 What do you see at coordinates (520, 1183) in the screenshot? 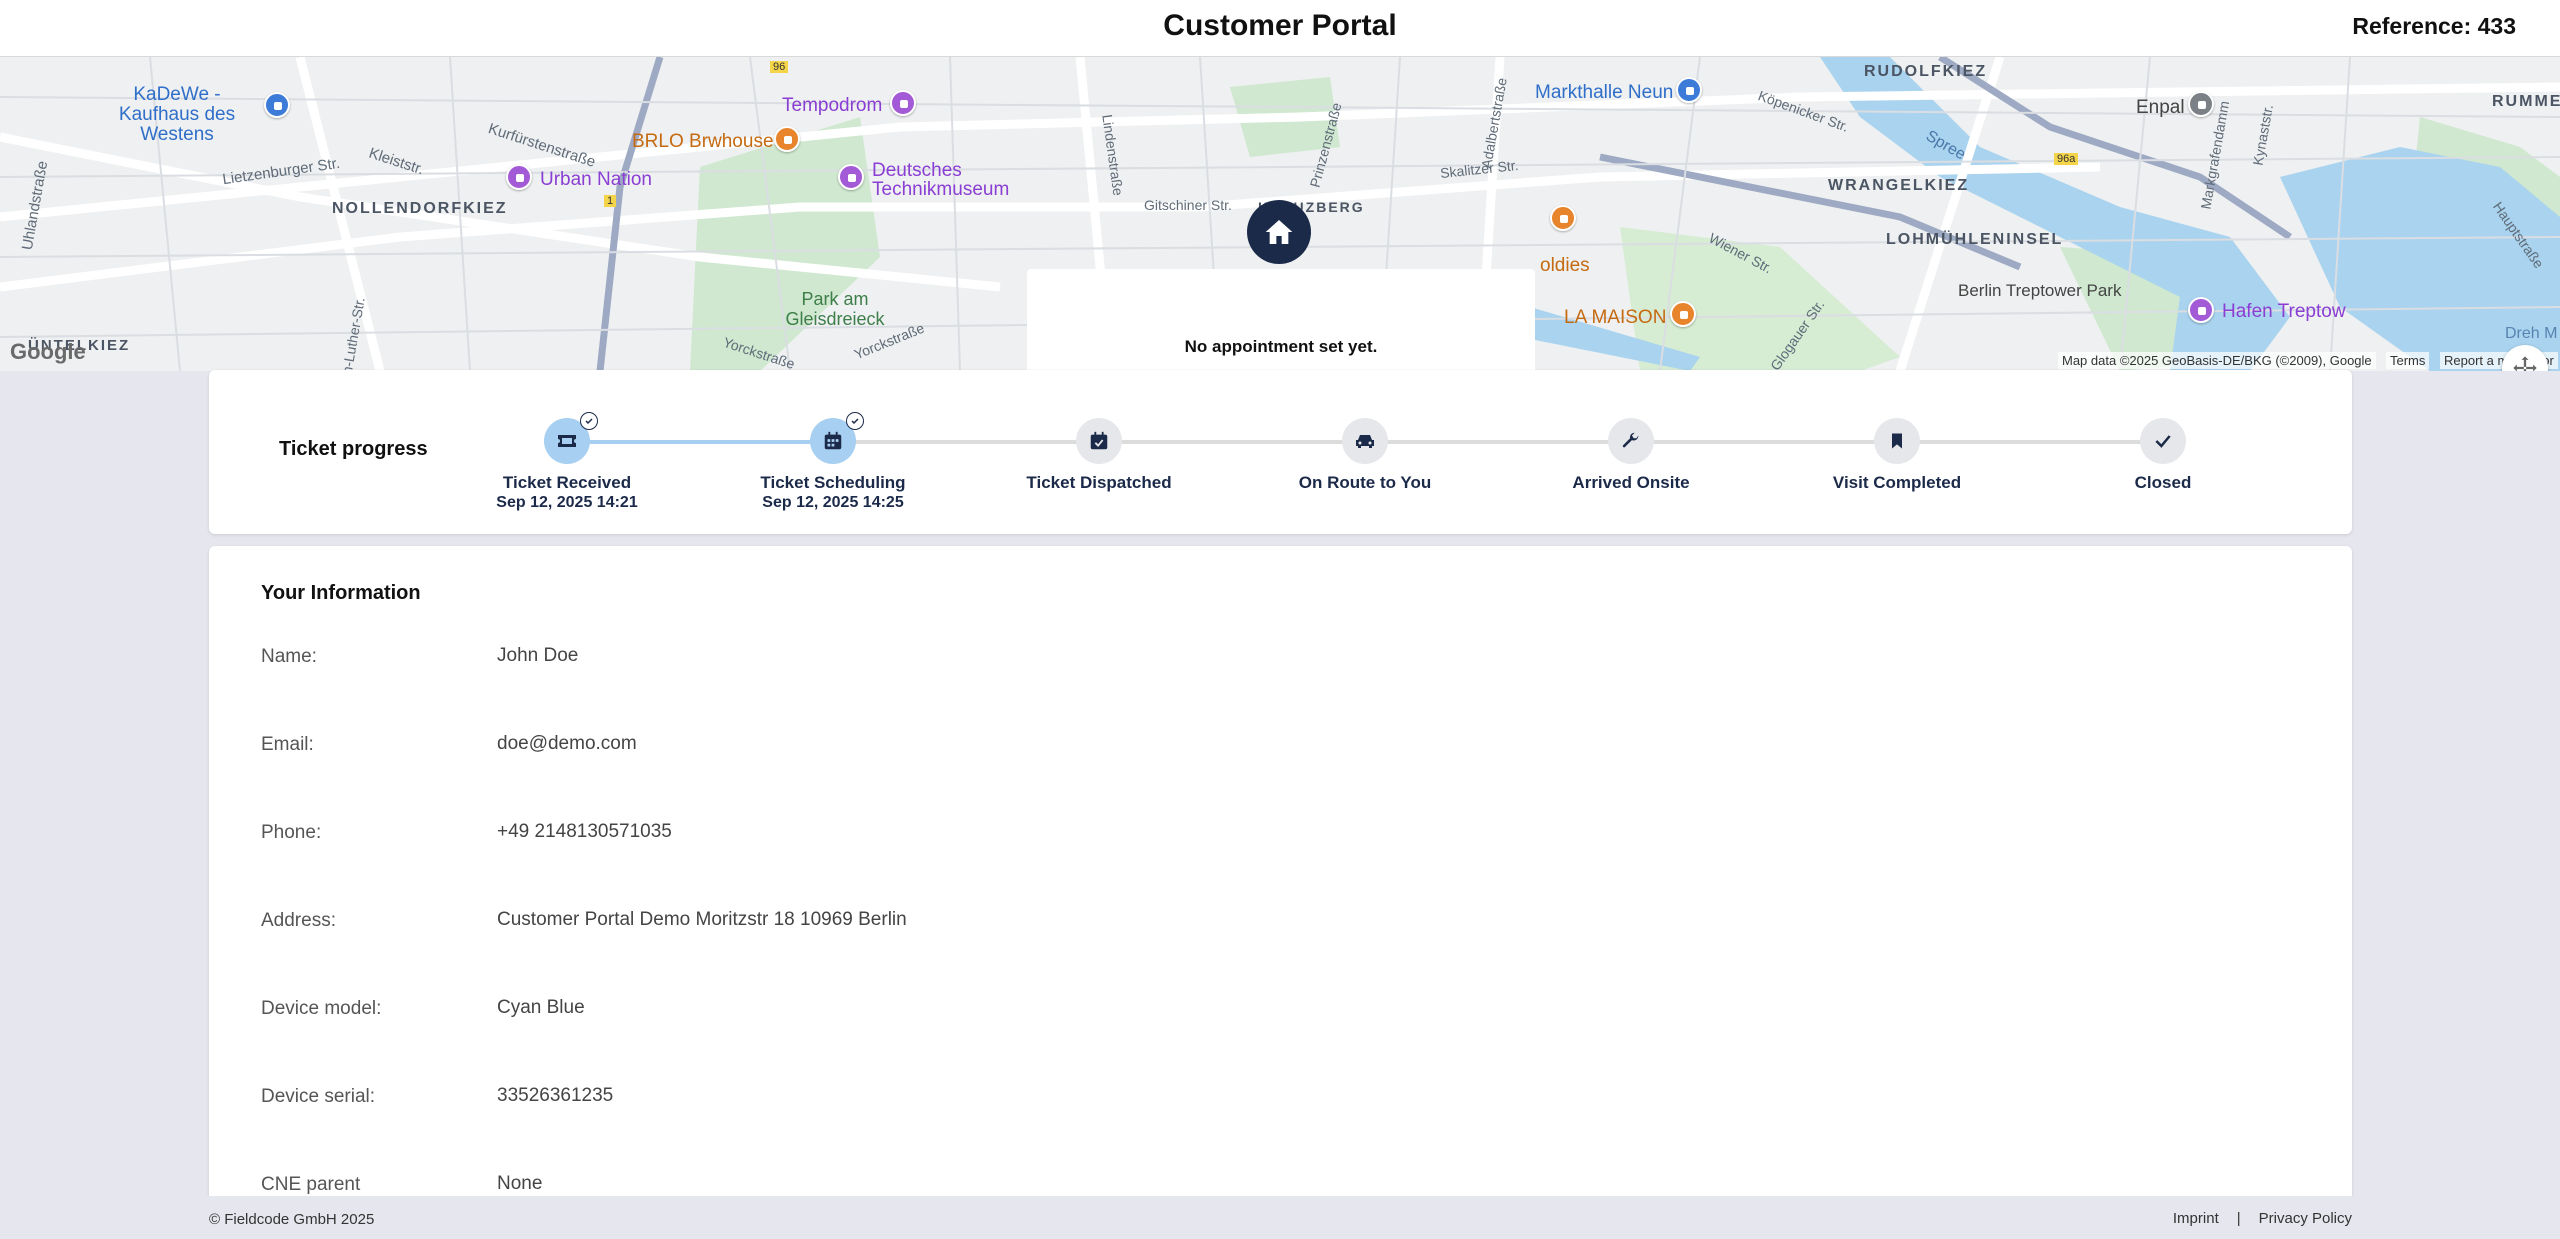
I see `info-value: None` at bounding box center [520, 1183].